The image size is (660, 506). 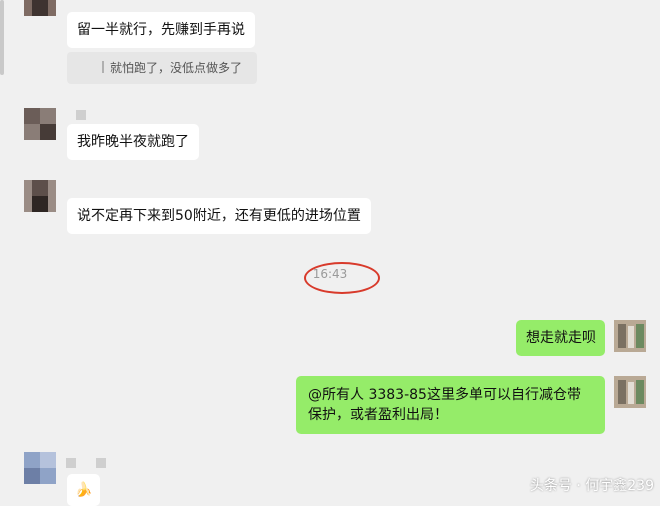 I want to click on message-text: 说不定再下来到50附近，还有更低的进场位置, so click(x=219, y=216).